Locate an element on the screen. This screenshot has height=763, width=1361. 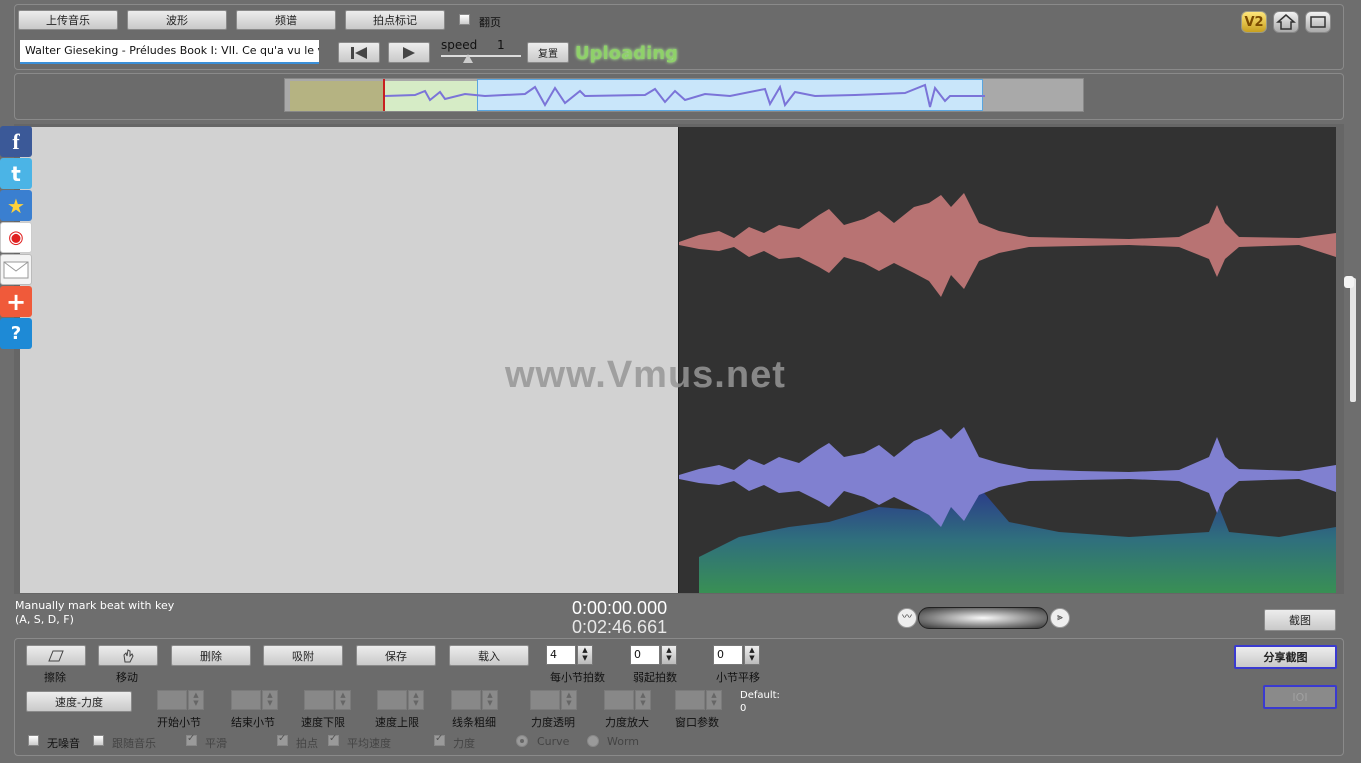
overview-track is located at coordinates (684, 95).